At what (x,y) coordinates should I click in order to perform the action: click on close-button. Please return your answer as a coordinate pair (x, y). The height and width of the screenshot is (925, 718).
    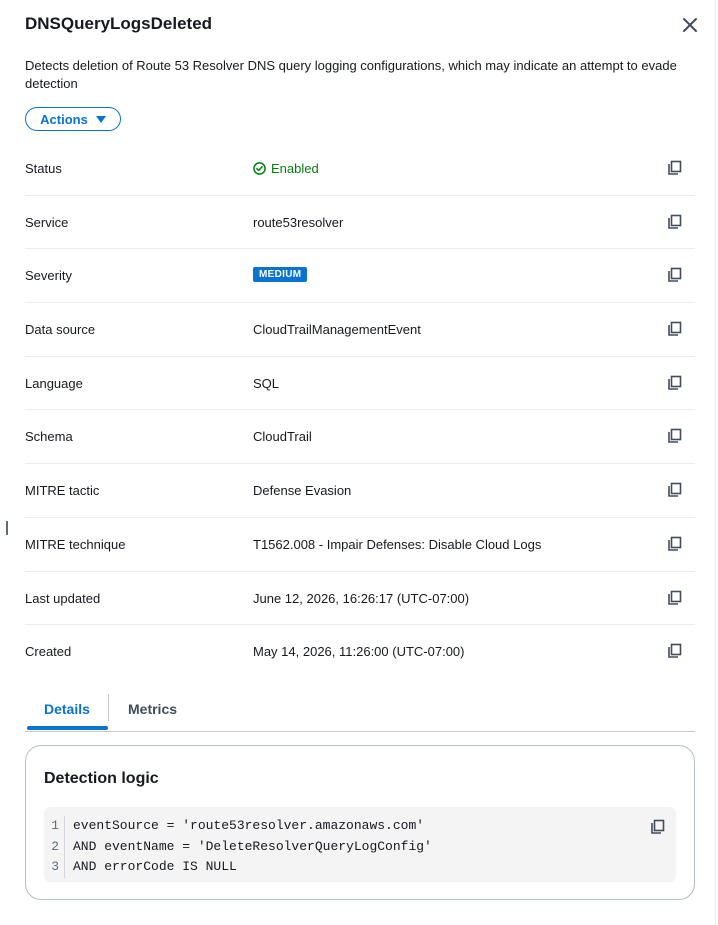
    Looking at the image, I should click on (690, 25).